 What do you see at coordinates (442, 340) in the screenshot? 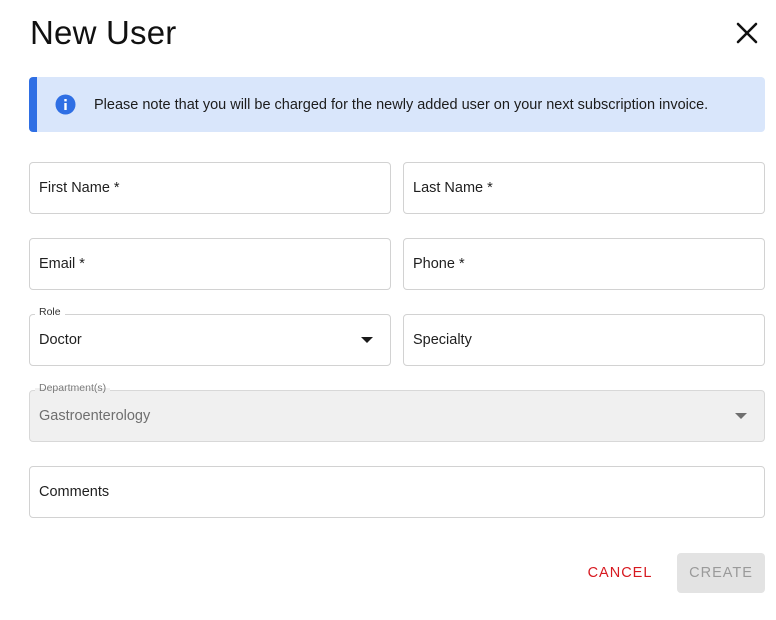
I see `specialty-placeholder: Specialty` at bounding box center [442, 340].